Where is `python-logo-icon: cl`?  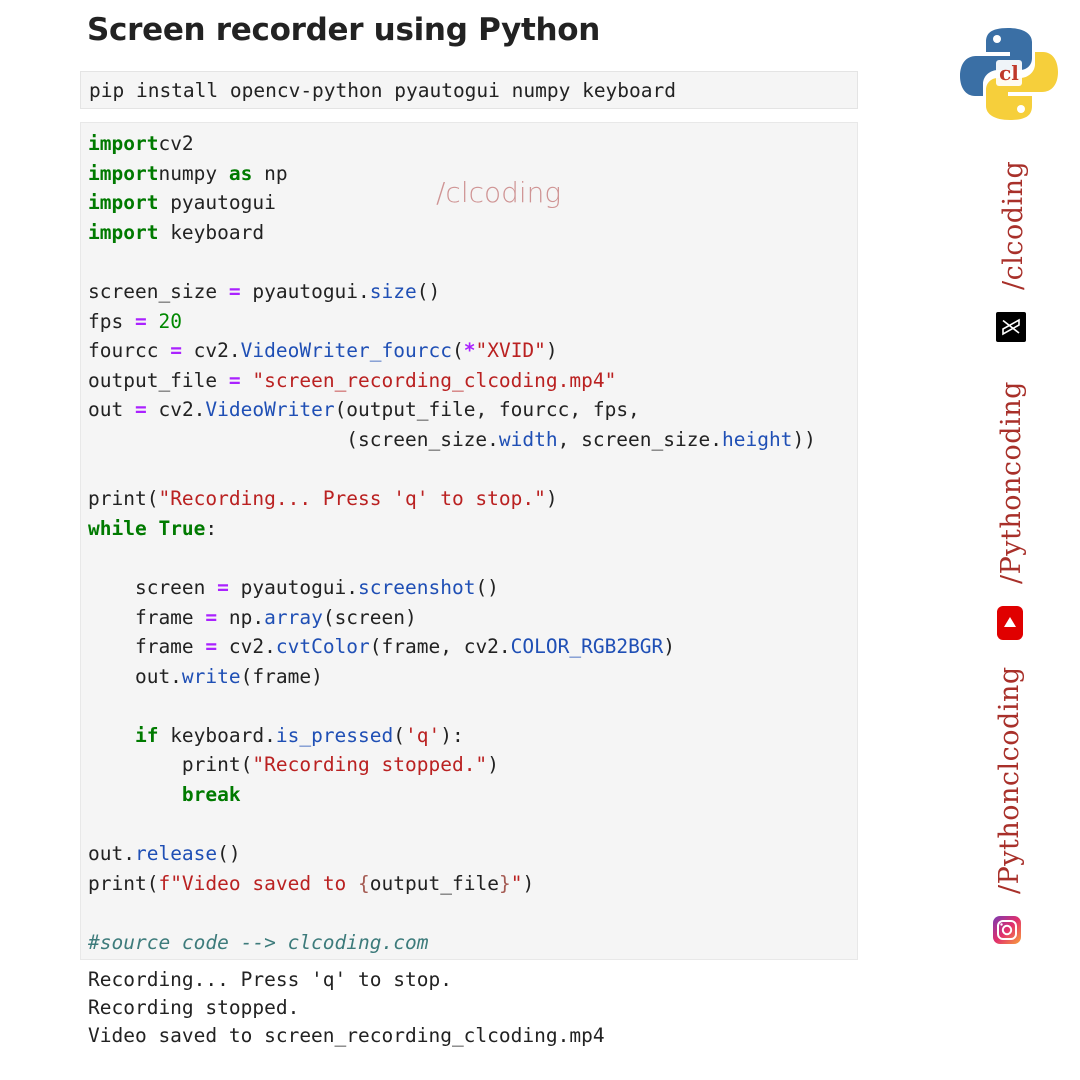 python-logo-icon: cl is located at coordinates (1009, 74).